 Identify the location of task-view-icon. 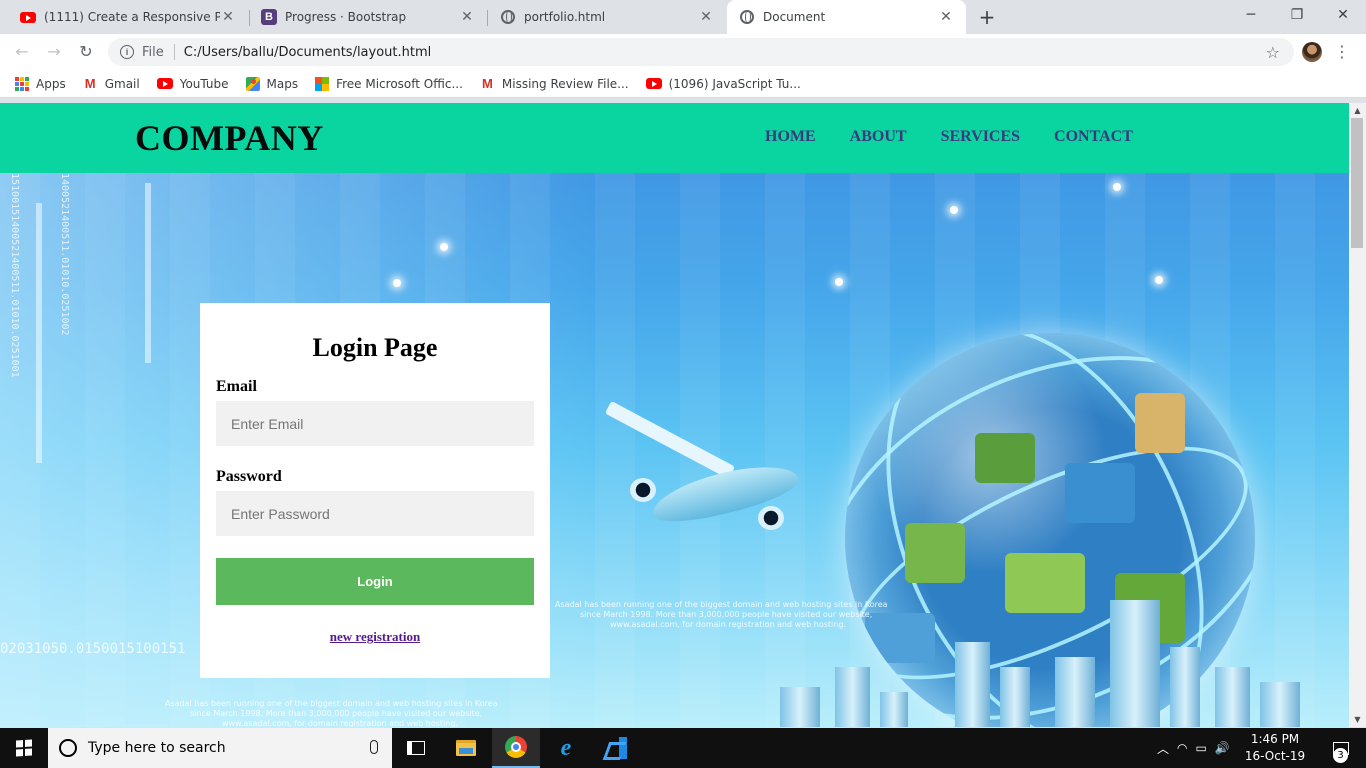
(416, 748).